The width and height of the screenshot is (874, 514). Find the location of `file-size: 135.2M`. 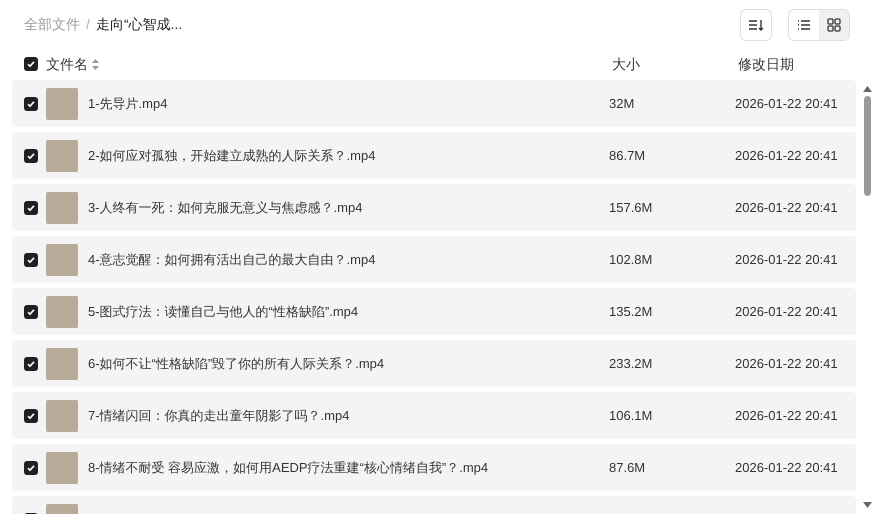

file-size: 135.2M is located at coordinates (631, 311).